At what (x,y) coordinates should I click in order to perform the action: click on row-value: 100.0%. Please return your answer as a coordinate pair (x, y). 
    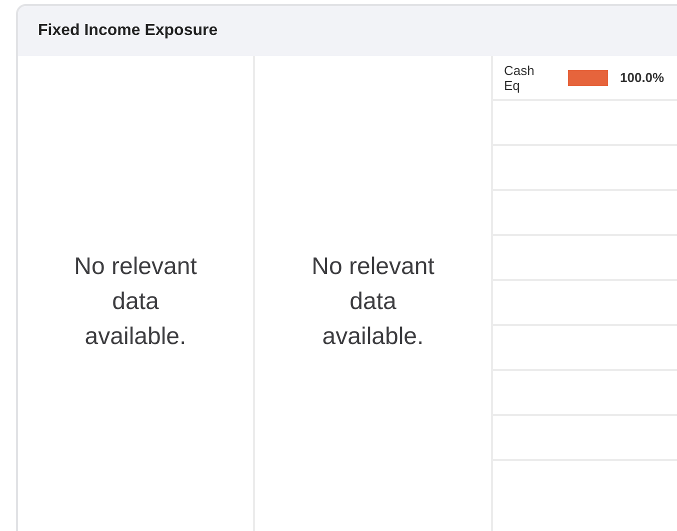
    Looking at the image, I should click on (642, 77).